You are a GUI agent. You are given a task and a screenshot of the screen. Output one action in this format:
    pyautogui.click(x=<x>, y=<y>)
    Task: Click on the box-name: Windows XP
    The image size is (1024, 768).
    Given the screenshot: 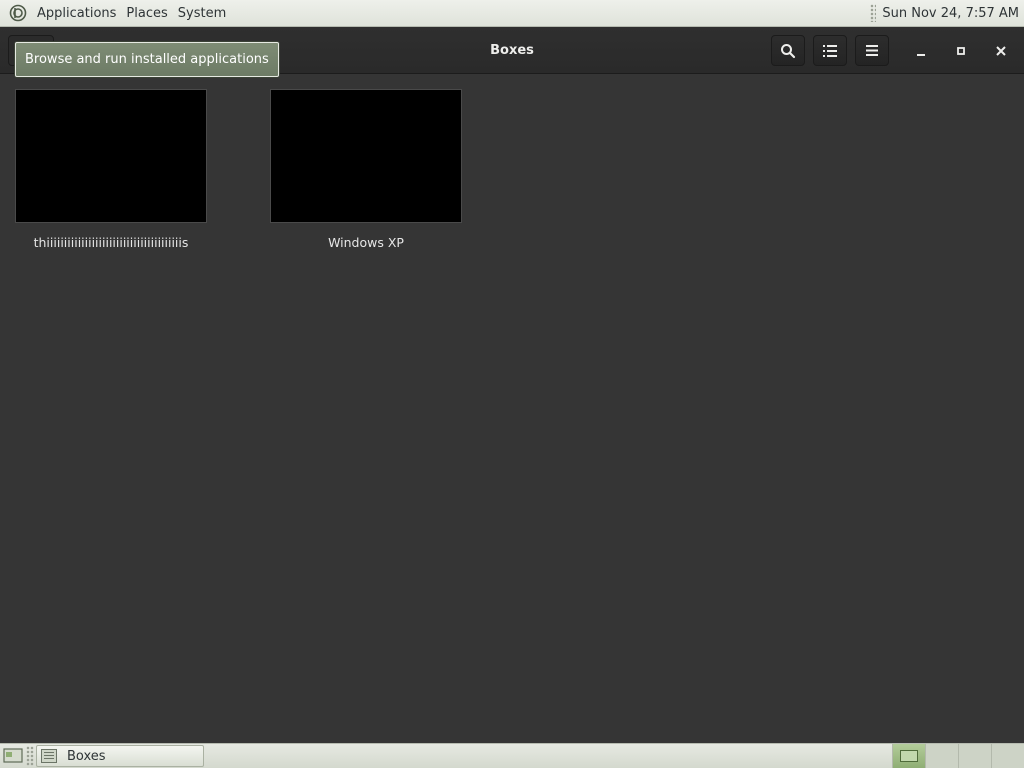 What is the action you would take?
    pyautogui.click(x=366, y=242)
    